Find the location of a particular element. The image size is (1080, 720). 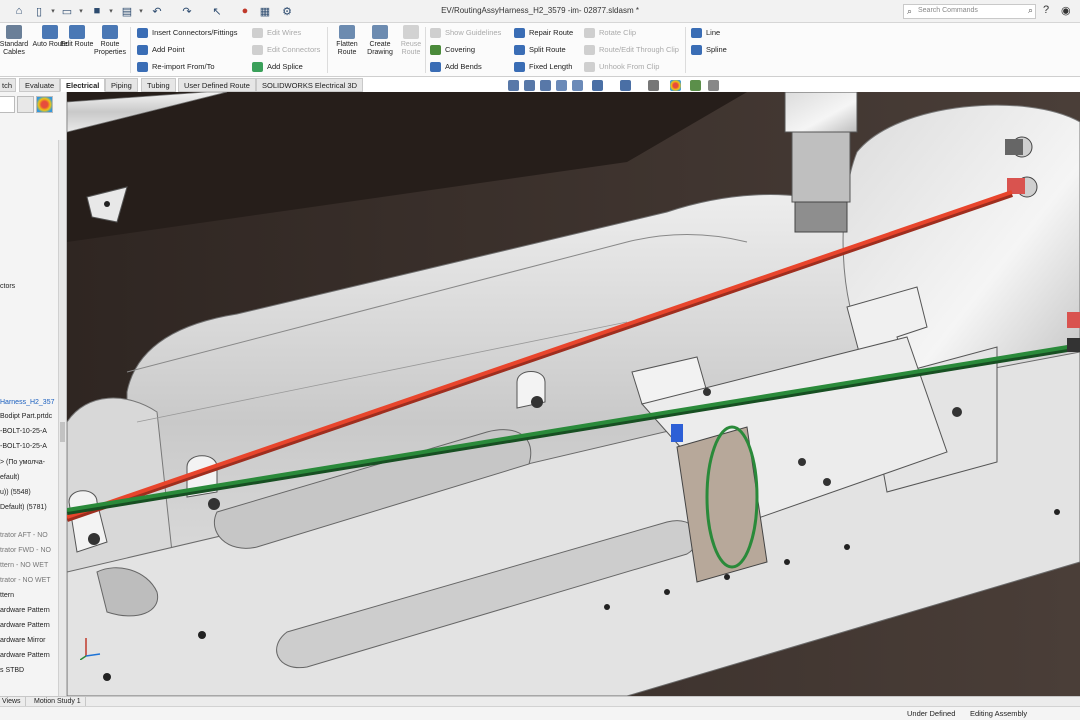

repair-route-button: Repair Route is located at coordinates (543, 33).